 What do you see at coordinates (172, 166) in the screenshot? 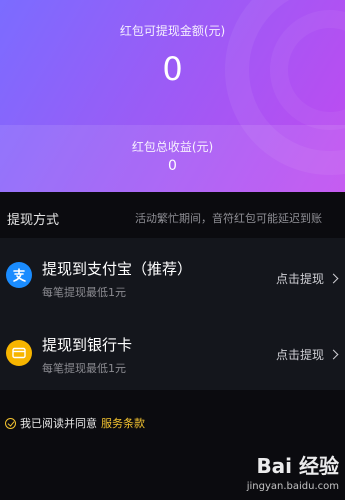
I see `total-earnings-value: 0` at bounding box center [172, 166].